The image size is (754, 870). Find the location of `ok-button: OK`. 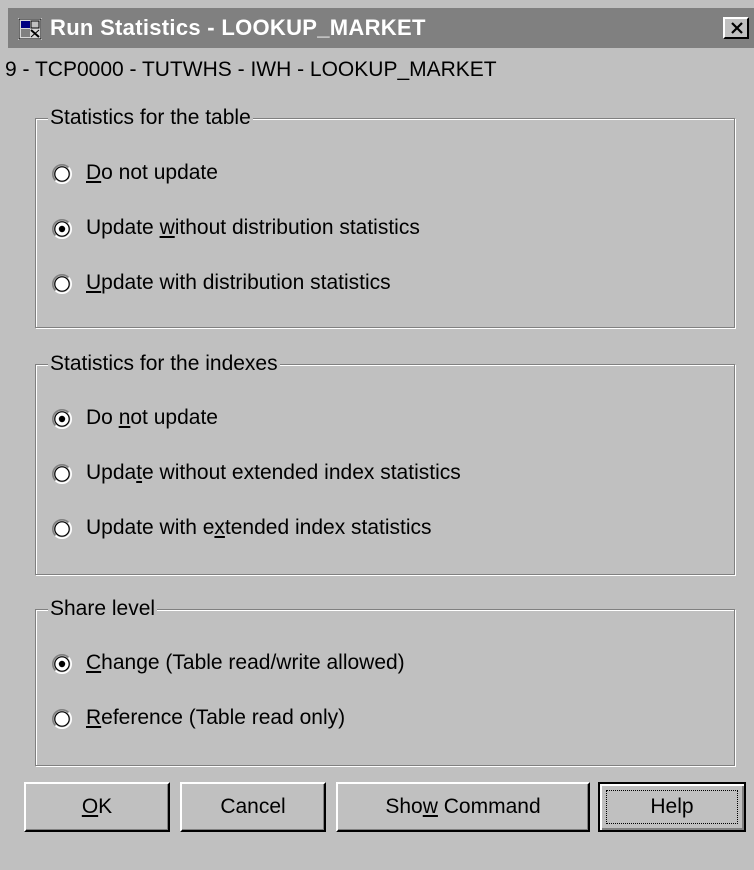

ok-button: OK is located at coordinates (97, 807).